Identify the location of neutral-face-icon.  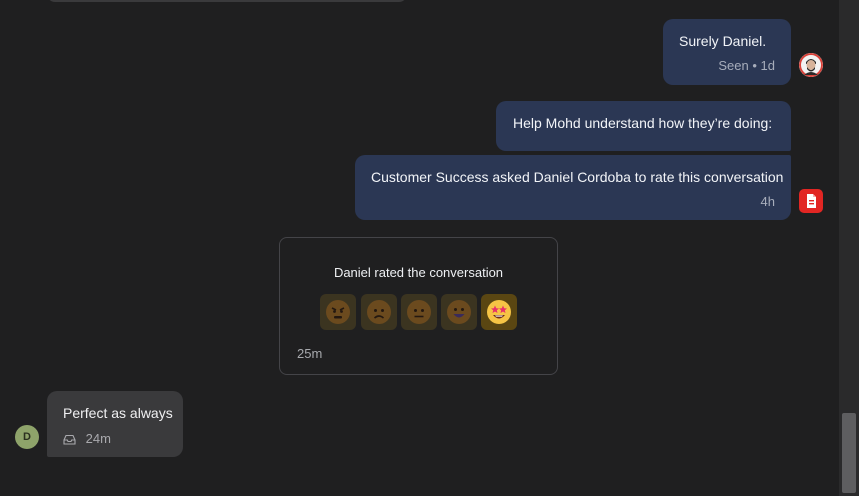
(419, 312).